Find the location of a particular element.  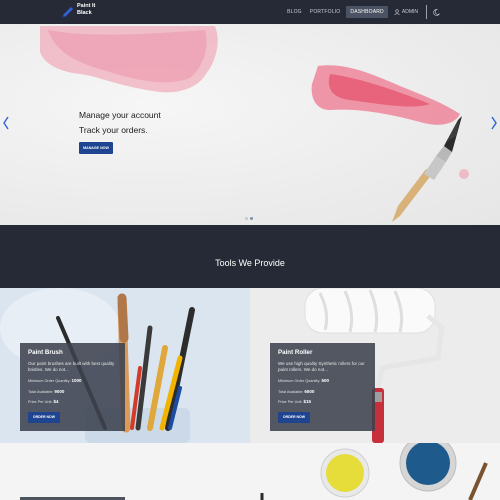

price-value: $4 is located at coordinates (56, 401).